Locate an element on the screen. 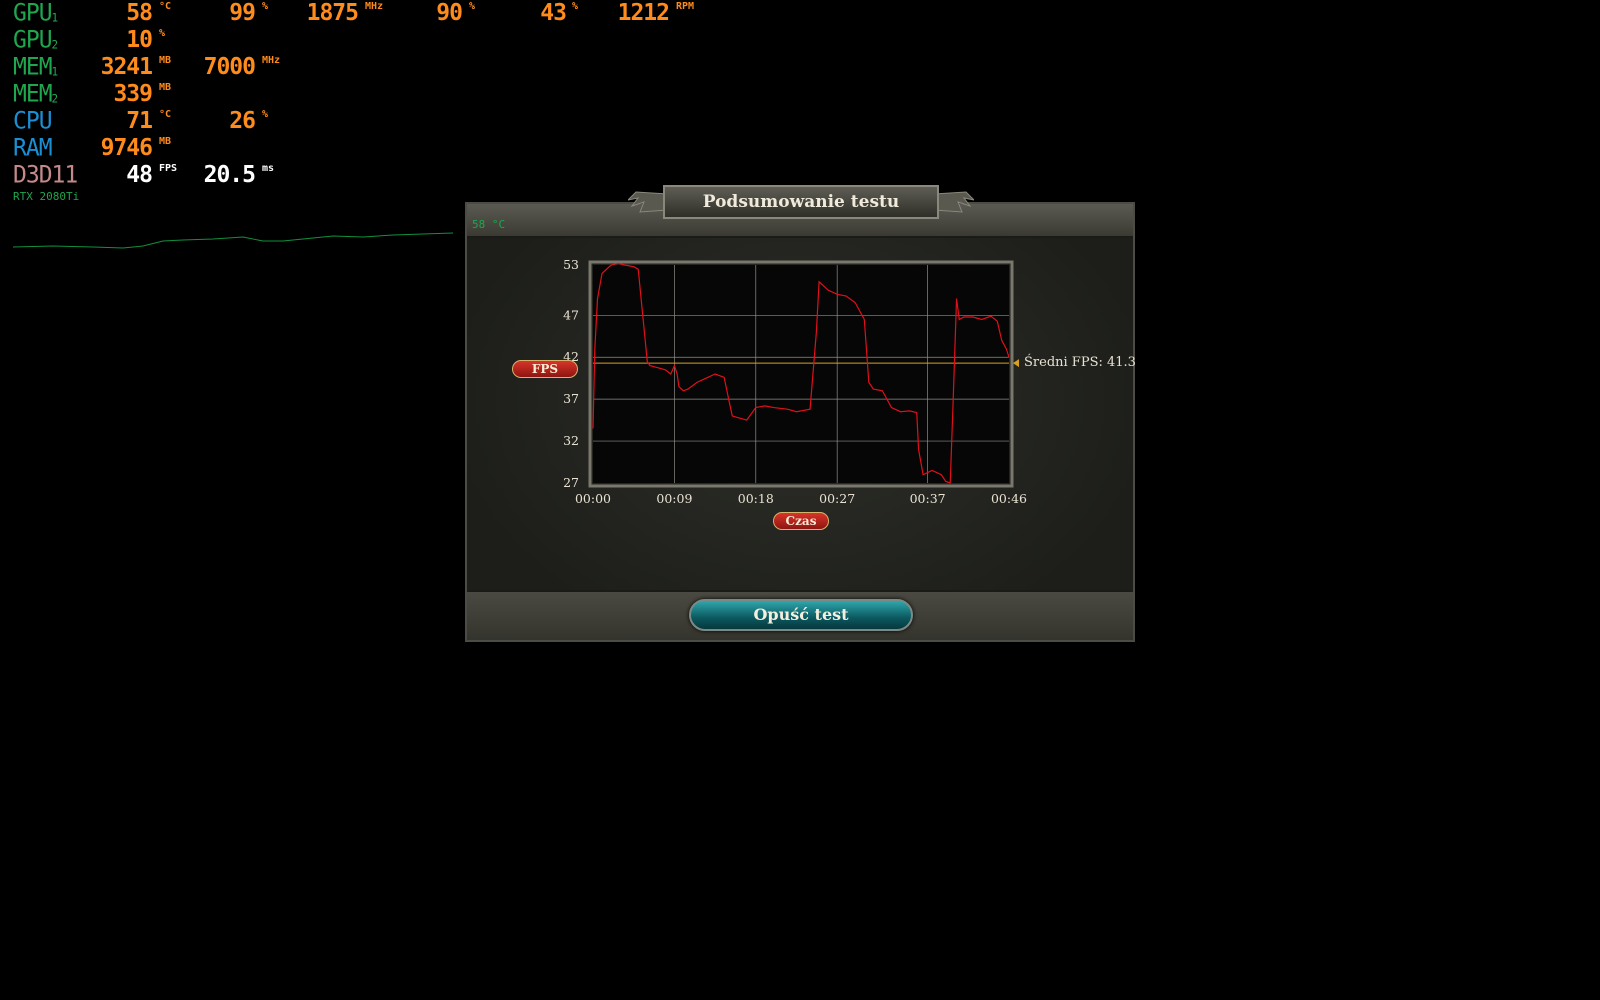  x-tick-label: 00:46 is located at coordinates (1009, 498).